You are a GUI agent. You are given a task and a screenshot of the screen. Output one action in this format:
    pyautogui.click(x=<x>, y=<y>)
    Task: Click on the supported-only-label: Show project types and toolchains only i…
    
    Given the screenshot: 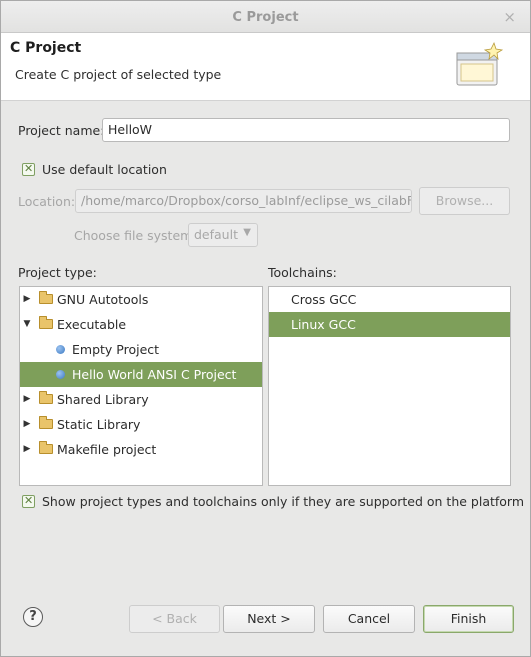 What is the action you would take?
    pyautogui.click(x=283, y=501)
    